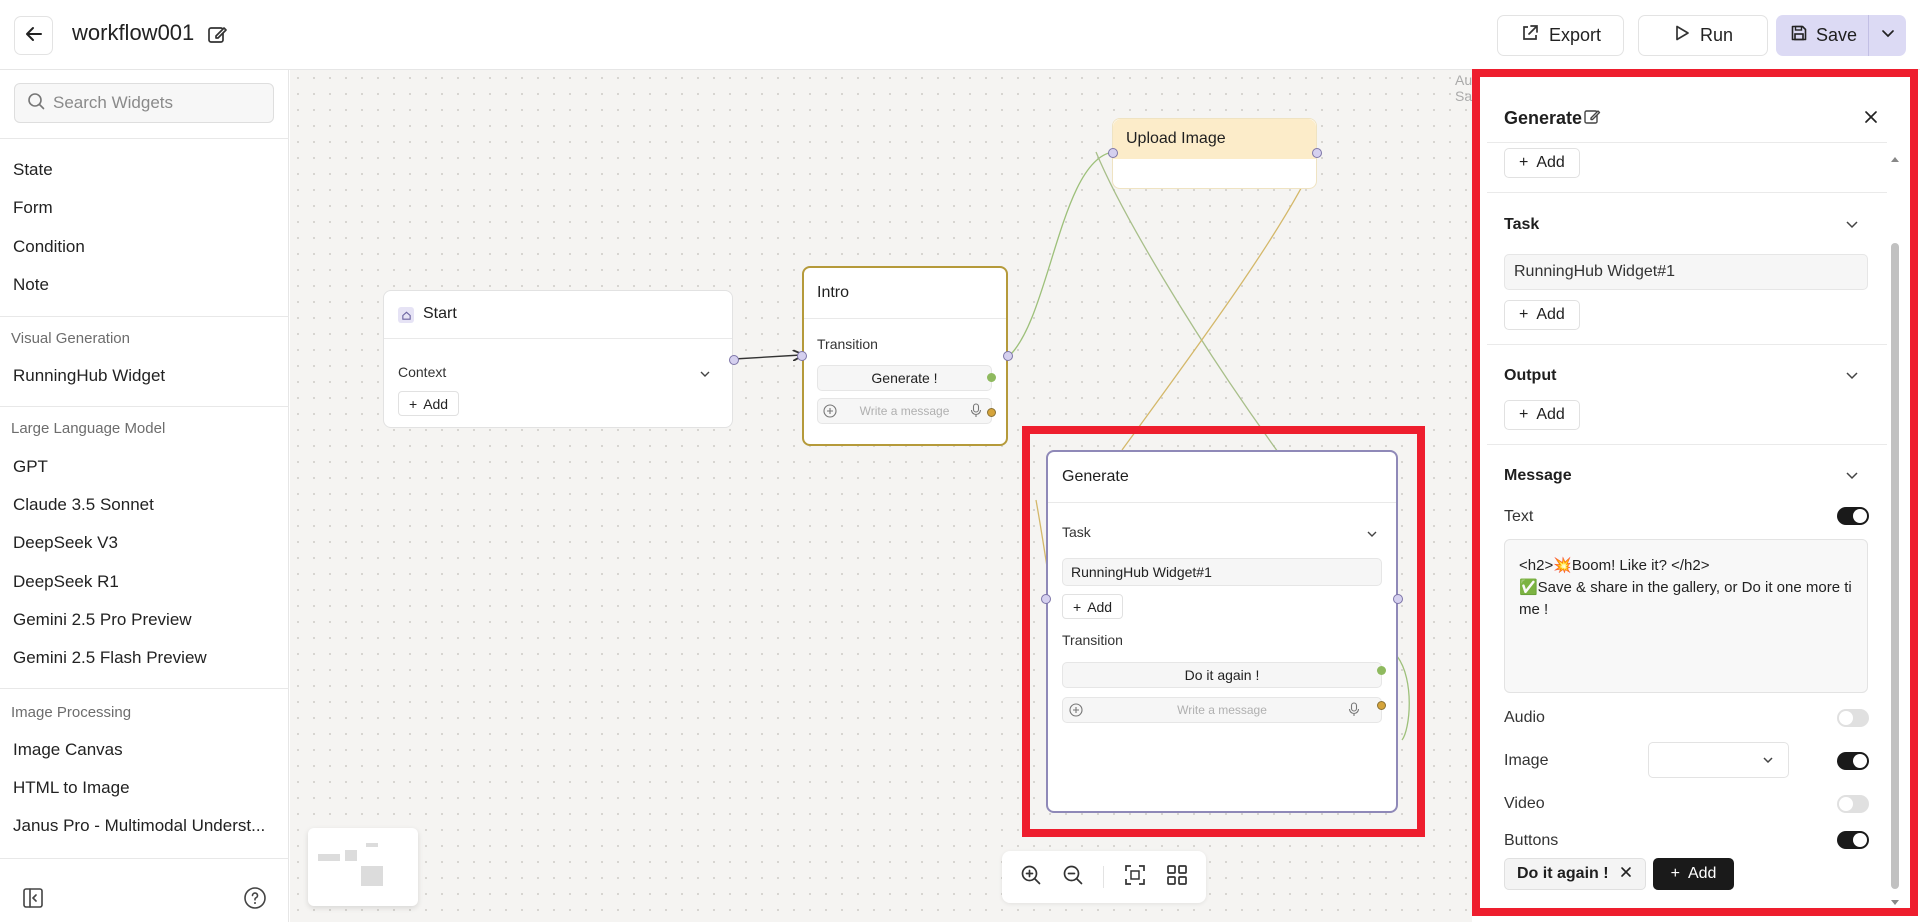 The height and width of the screenshot is (922, 1920). I want to click on sidebar-item-deepseek-v3: DeepSeek V3, so click(65, 543).